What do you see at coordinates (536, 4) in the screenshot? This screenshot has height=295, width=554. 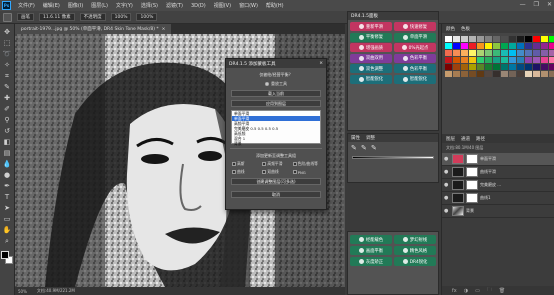 I see `restore-icon: ❐` at bounding box center [536, 4].